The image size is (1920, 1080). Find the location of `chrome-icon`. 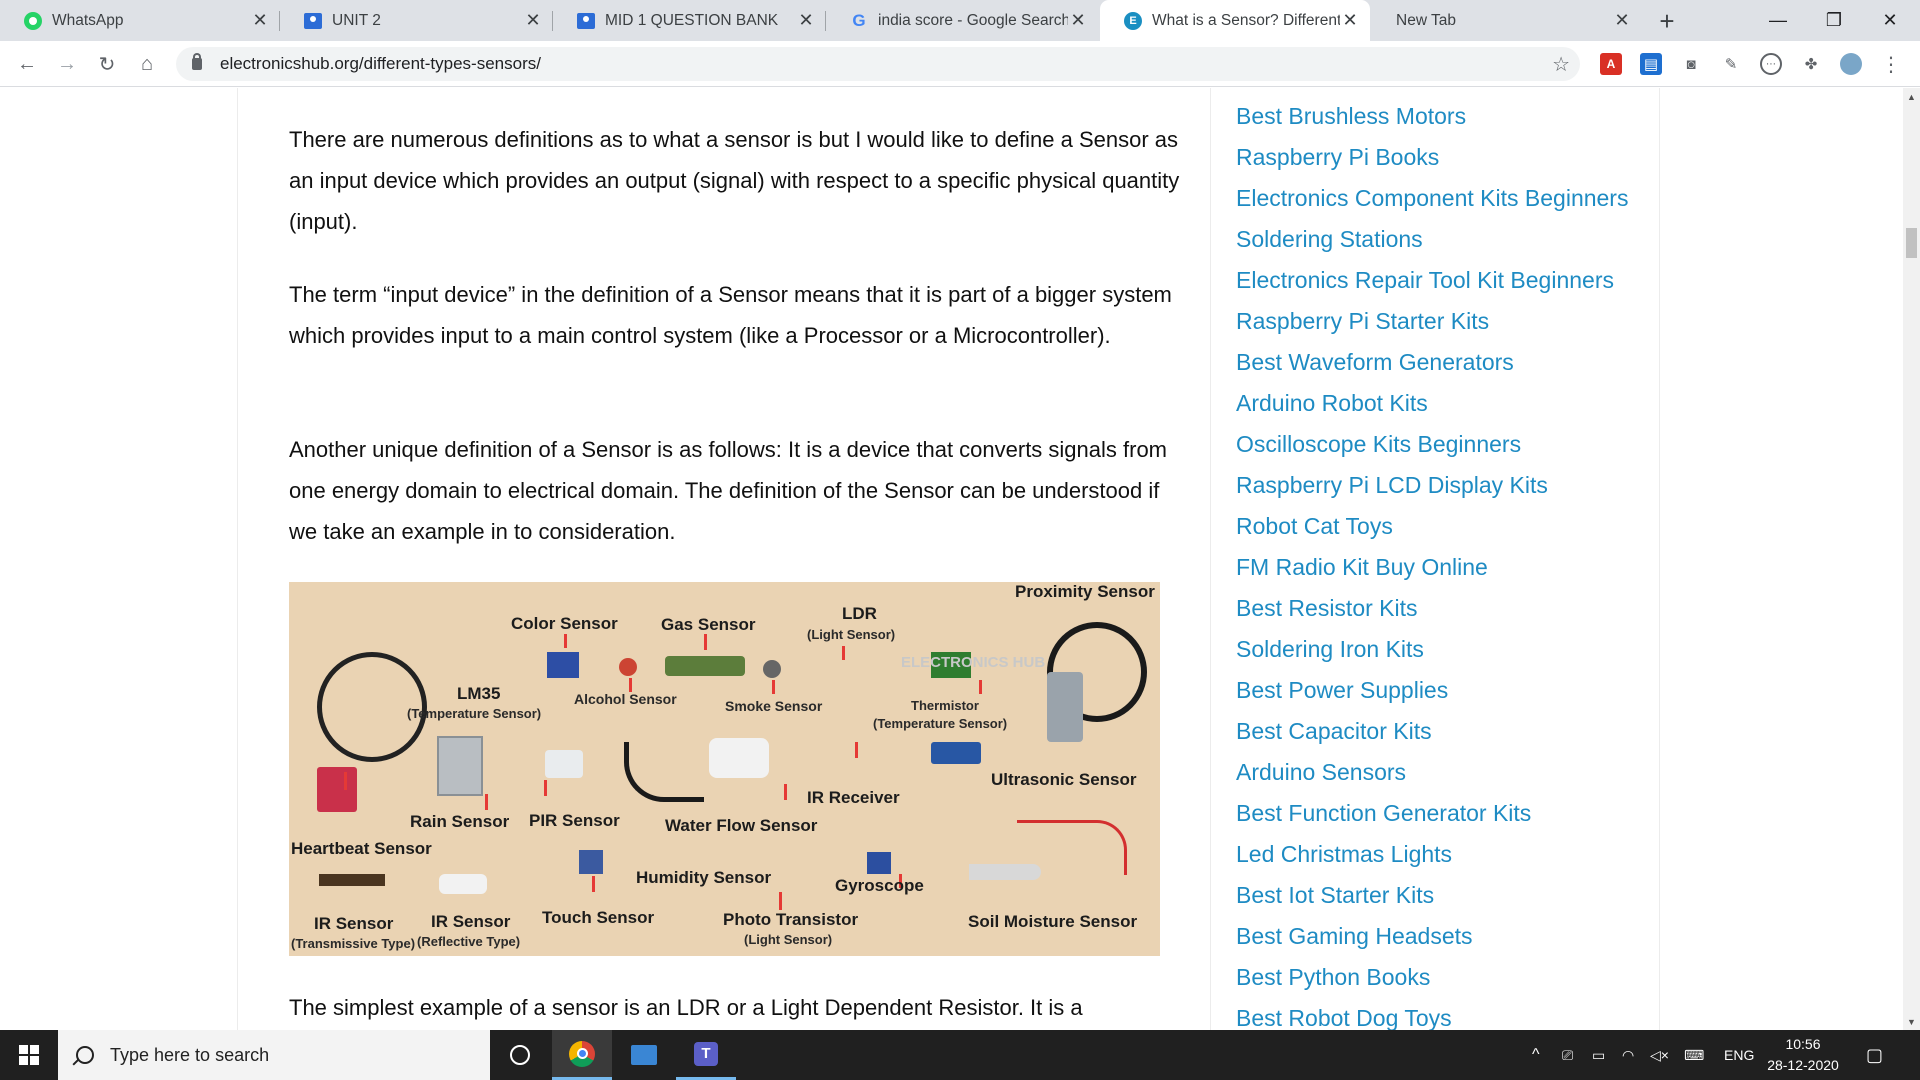

chrome-icon is located at coordinates (582, 1053).